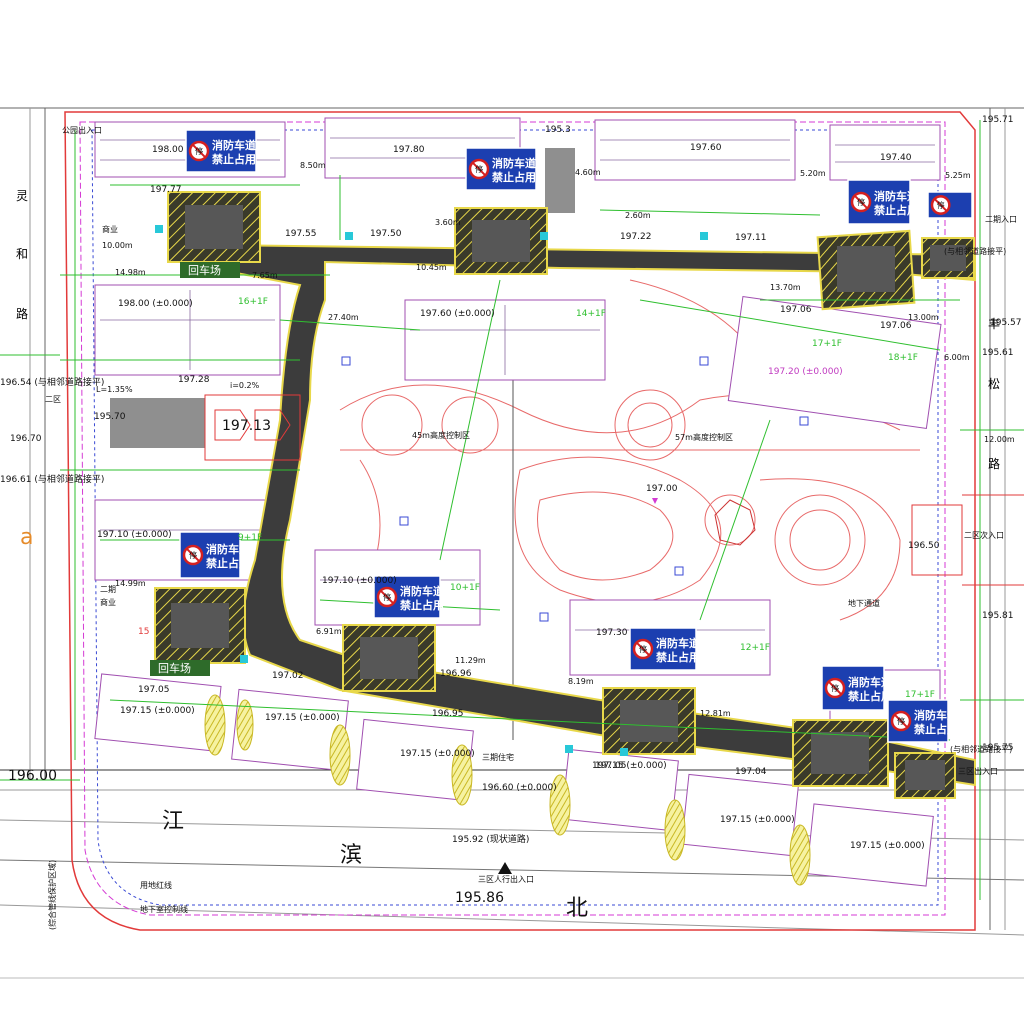 The image size is (1024, 1024). Describe the element at coordinates (245, 385) in the screenshot. I see `note-grade: i=0.2%` at that location.